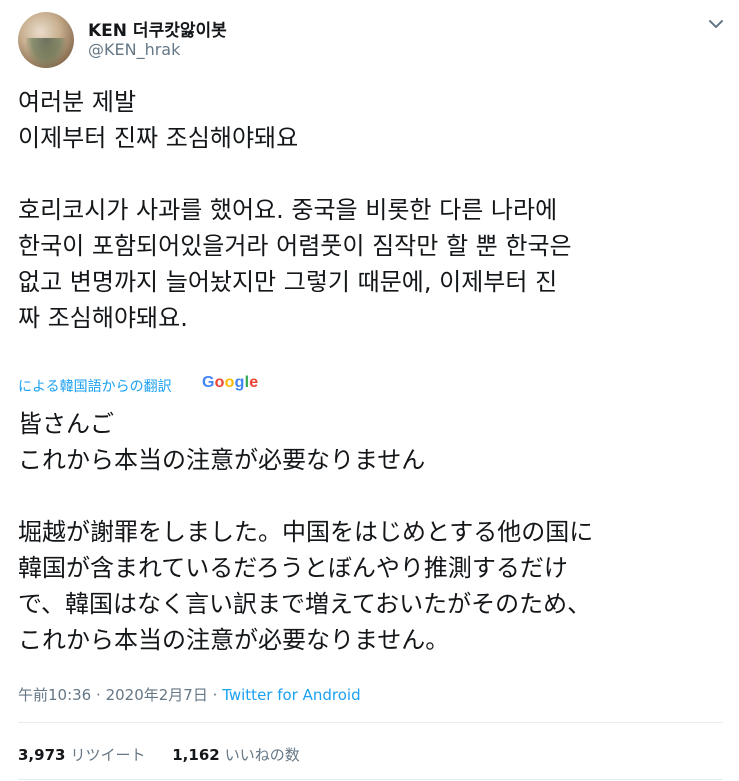  Describe the element at coordinates (42, 755) in the screenshot. I see `retweets-count: 3,973` at that location.